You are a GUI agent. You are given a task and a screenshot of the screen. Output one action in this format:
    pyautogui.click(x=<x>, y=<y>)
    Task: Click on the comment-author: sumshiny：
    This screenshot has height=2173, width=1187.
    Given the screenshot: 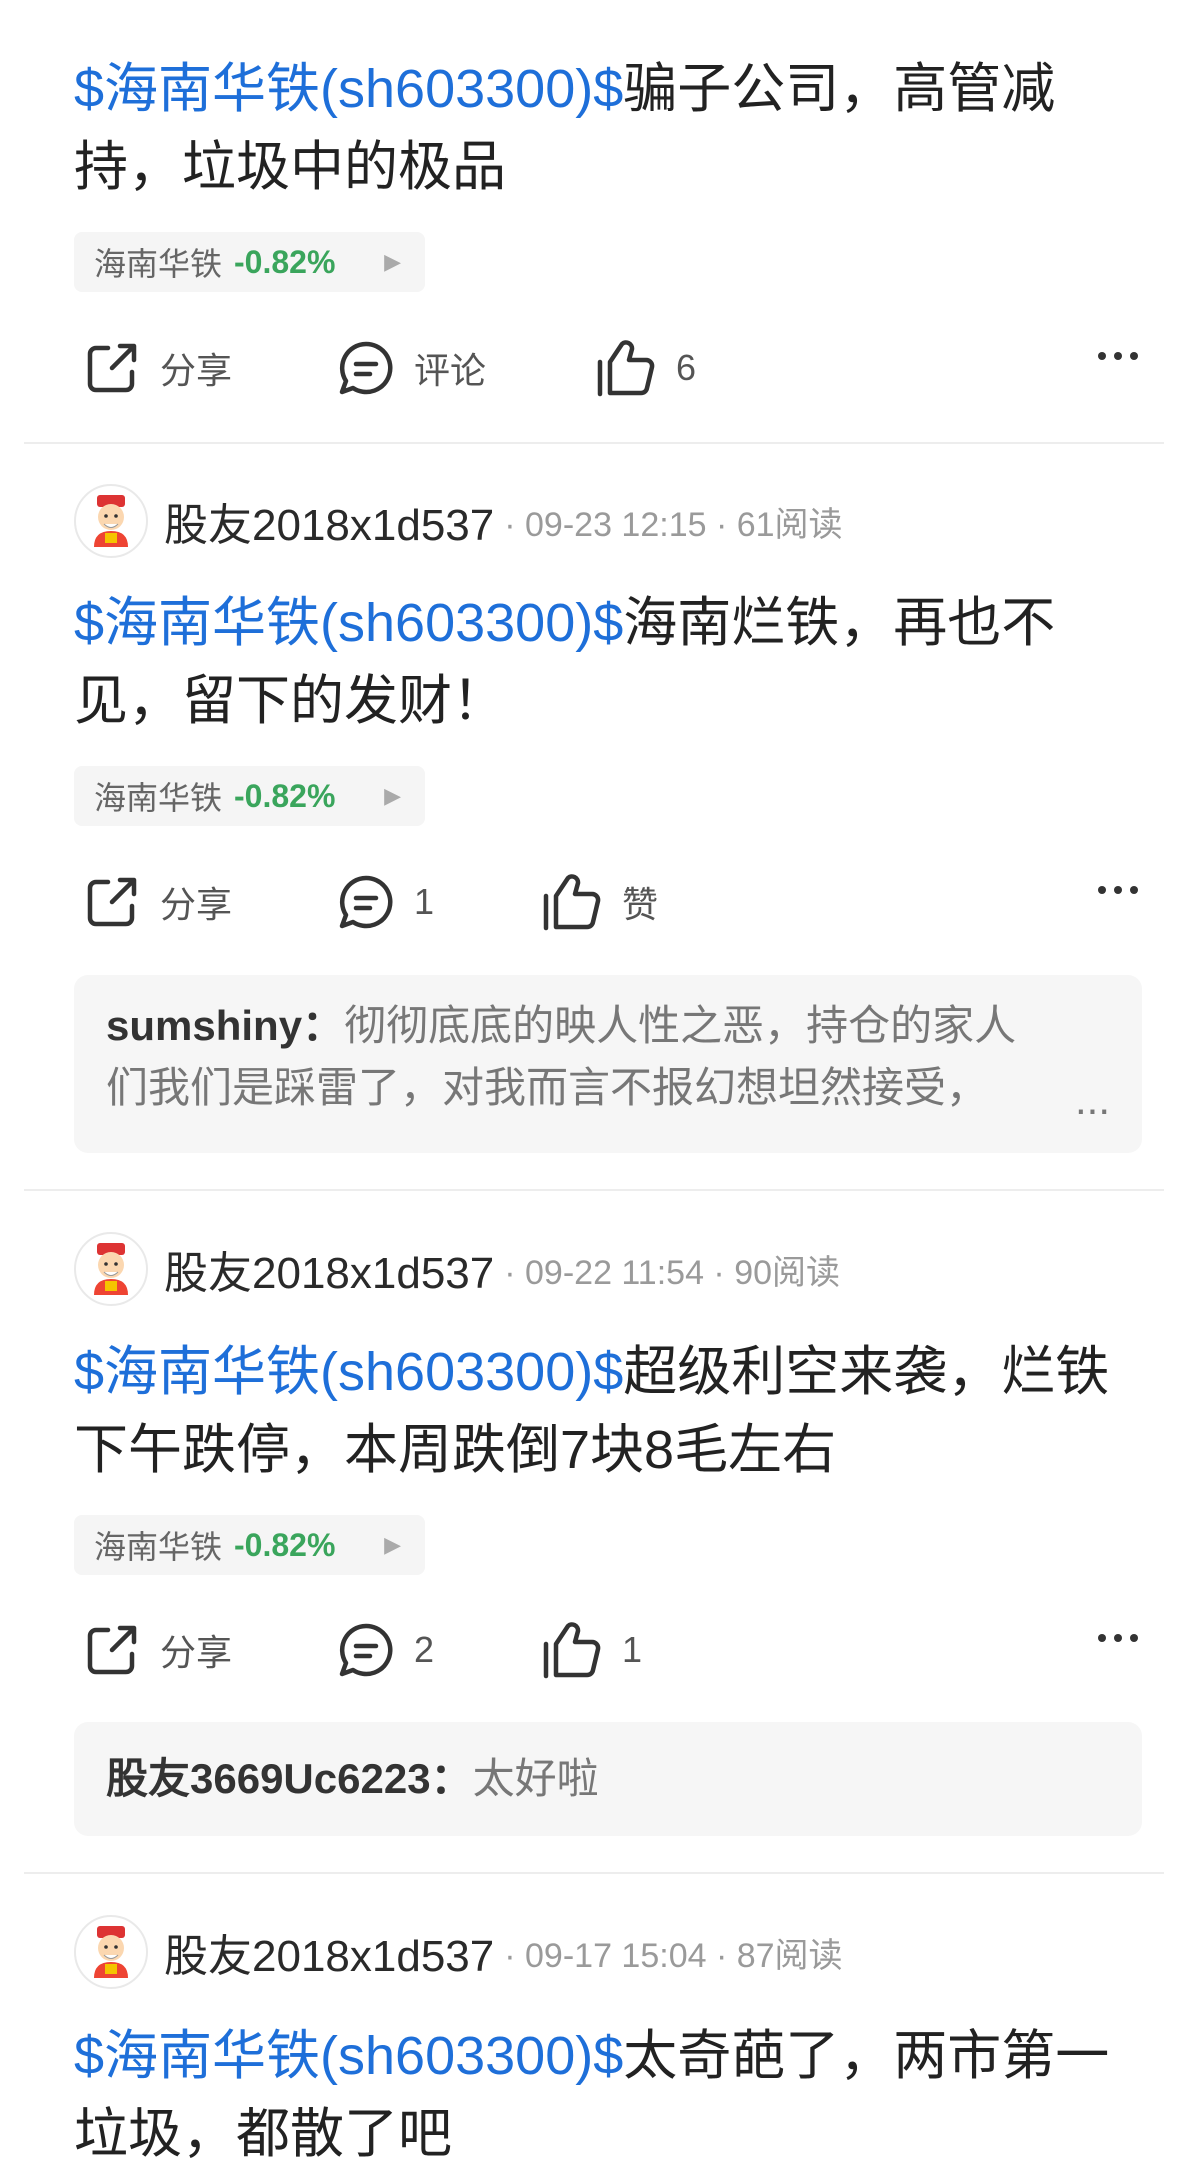 What is the action you would take?
    pyautogui.click(x=225, y=1025)
    